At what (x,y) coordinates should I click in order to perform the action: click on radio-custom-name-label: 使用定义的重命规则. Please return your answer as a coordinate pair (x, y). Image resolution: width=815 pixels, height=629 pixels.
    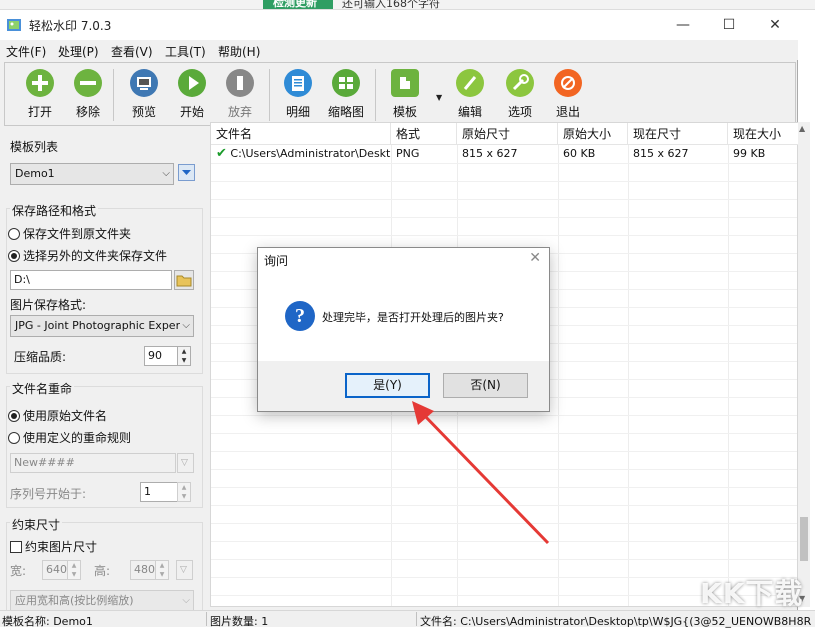
    Looking at the image, I should click on (77, 438).